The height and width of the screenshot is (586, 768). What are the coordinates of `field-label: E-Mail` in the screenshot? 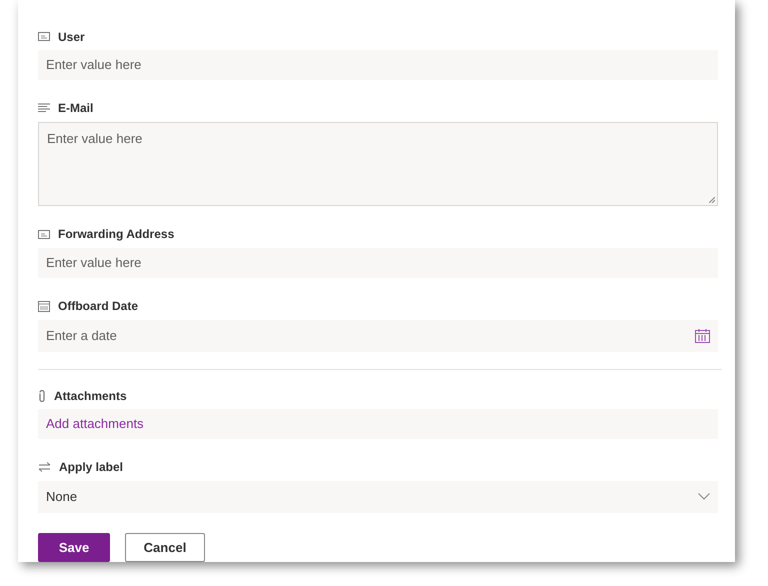 It's located at (76, 108).